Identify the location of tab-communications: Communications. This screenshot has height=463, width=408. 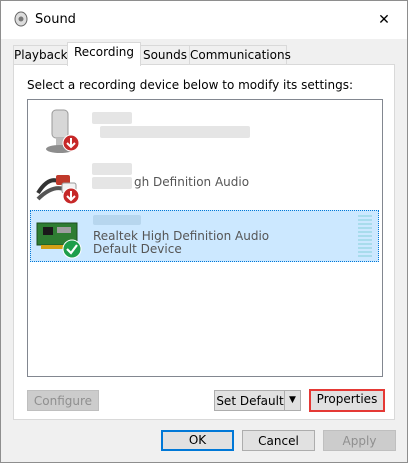
(240, 55).